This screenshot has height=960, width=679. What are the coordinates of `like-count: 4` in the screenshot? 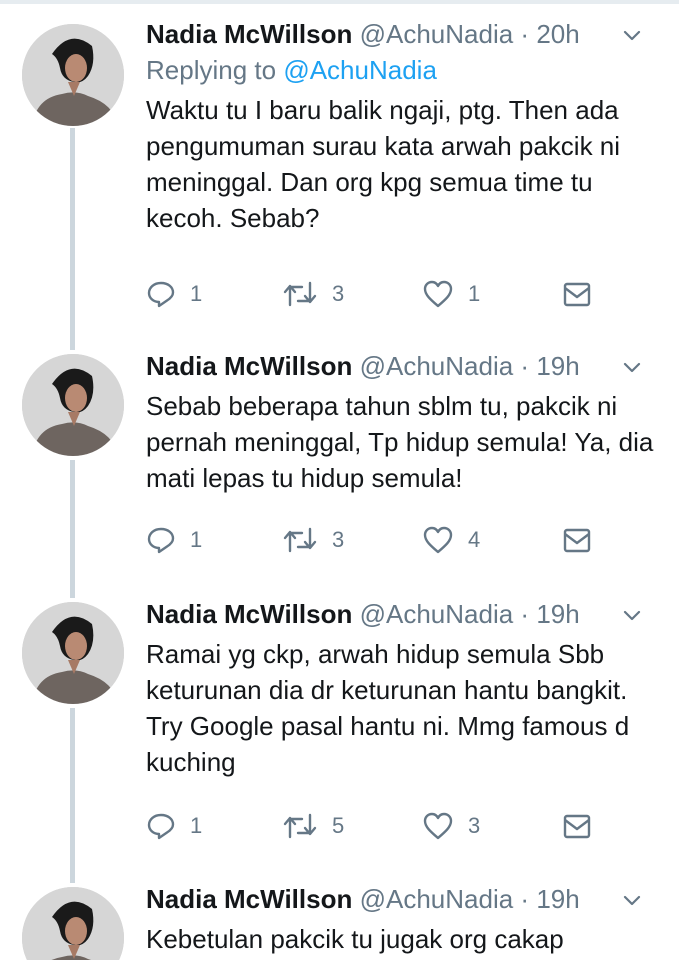 It's located at (474, 539).